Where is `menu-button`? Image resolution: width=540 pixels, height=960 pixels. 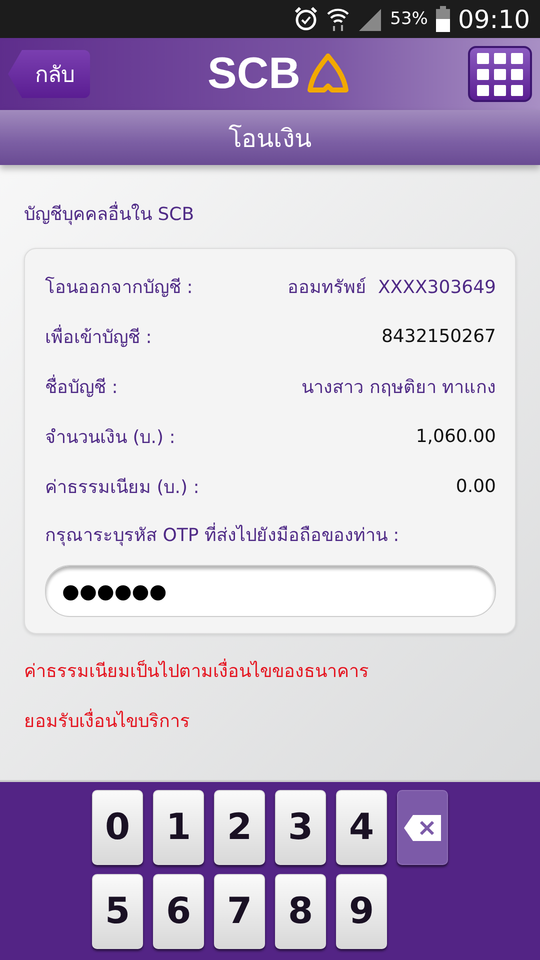 menu-button is located at coordinates (500, 74).